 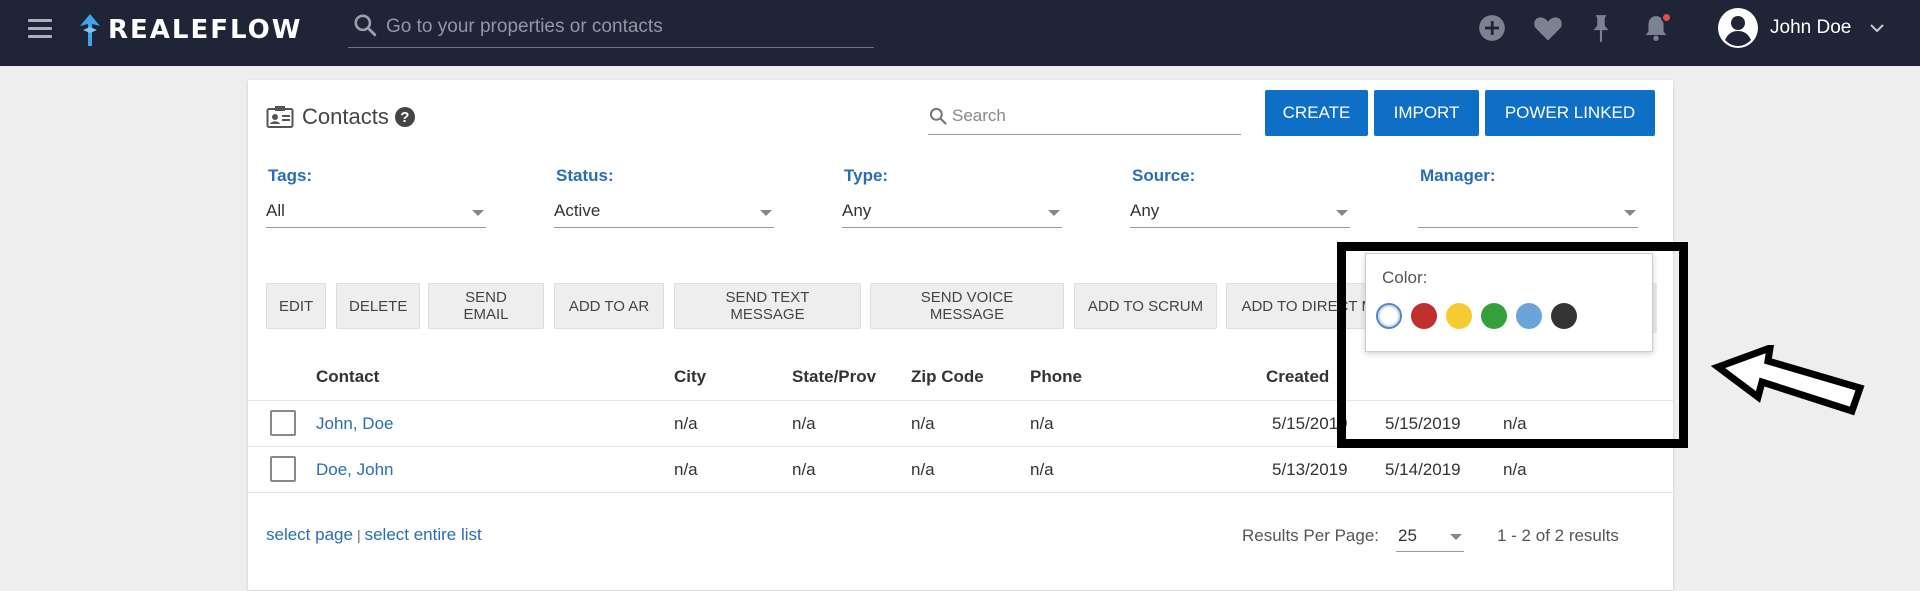 What do you see at coordinates (376, 212) in the screenshot?
I see `tags-select: All` at bounding box center [376, 212].